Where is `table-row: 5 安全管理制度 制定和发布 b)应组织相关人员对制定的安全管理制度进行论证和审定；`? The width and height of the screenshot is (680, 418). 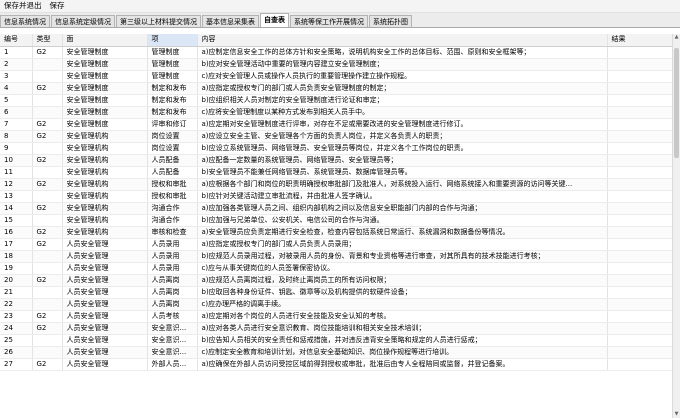
table-row: 5 安全管理制度 制定和发布 b)应组织相关人员对制定的安全管理制度进行论证和审定； is located at coordinates (336, 100).